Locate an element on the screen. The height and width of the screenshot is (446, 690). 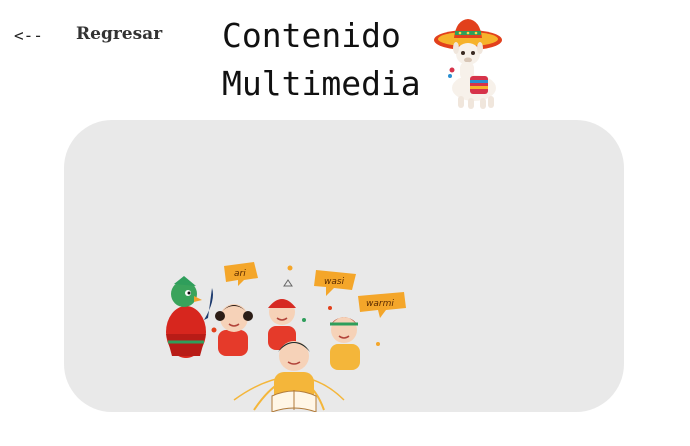
page-title: Contenido Multimedia is located at coordinates (327, 60).